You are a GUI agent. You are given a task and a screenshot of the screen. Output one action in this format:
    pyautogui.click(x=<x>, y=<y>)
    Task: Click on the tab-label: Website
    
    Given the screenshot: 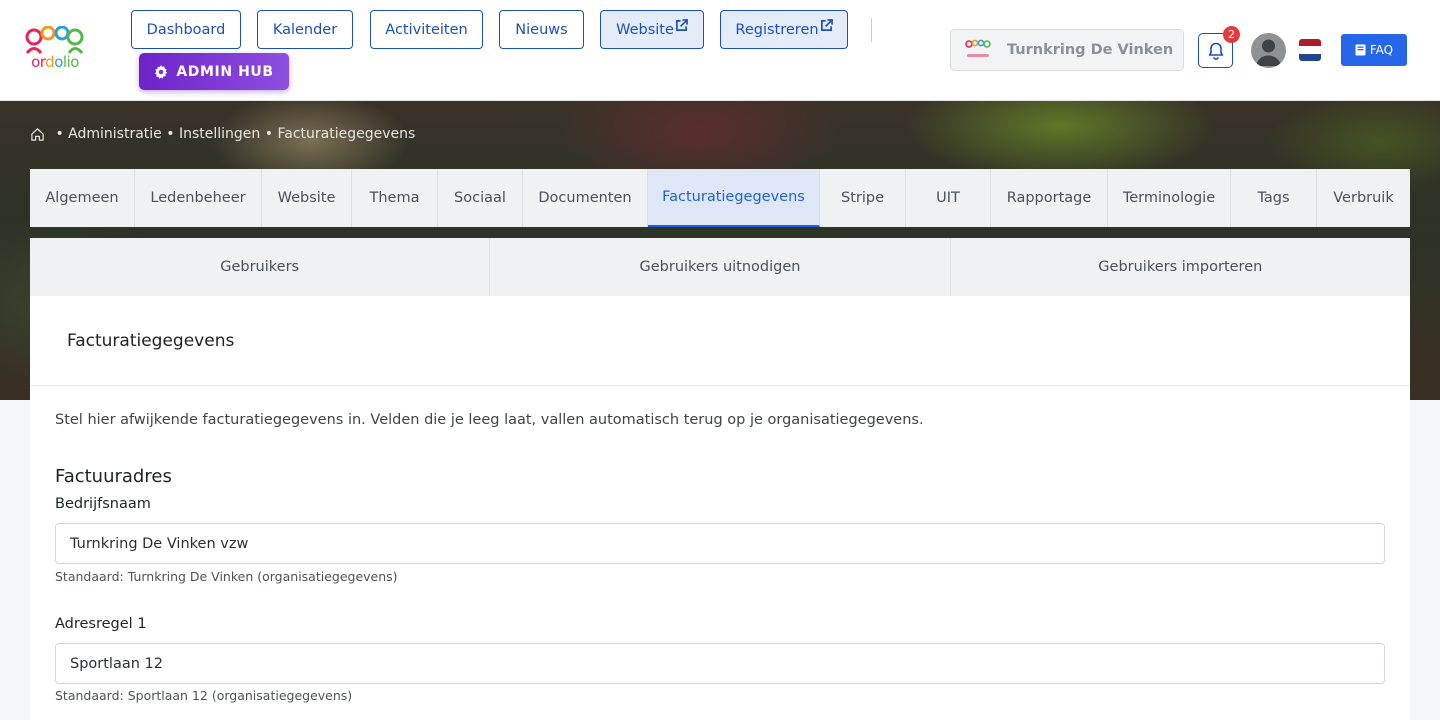 What is the action you would take?
    pyautogui.click(x=306, y=198)
    